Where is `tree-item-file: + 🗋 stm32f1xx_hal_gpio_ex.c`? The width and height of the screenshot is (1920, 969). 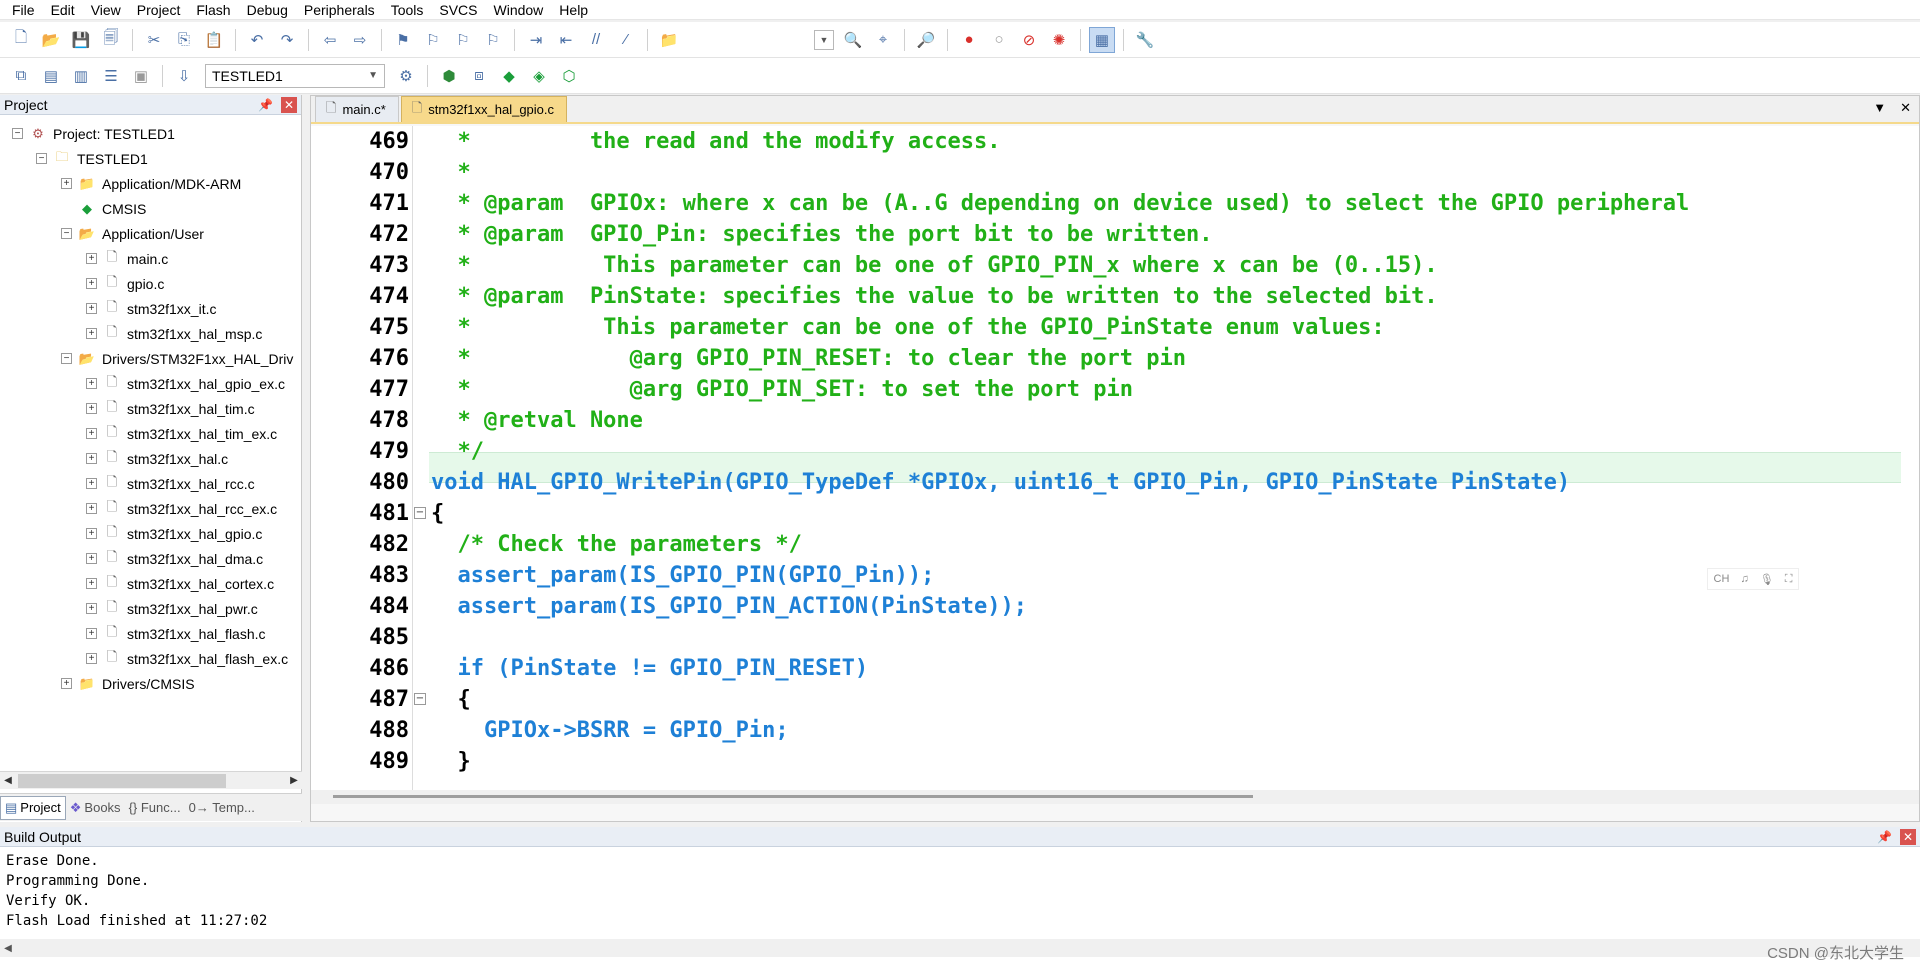
tree-item-file: + 🗋 stm32f1xx_hal_gpio_ex.c is located at coordinates (150, 383).